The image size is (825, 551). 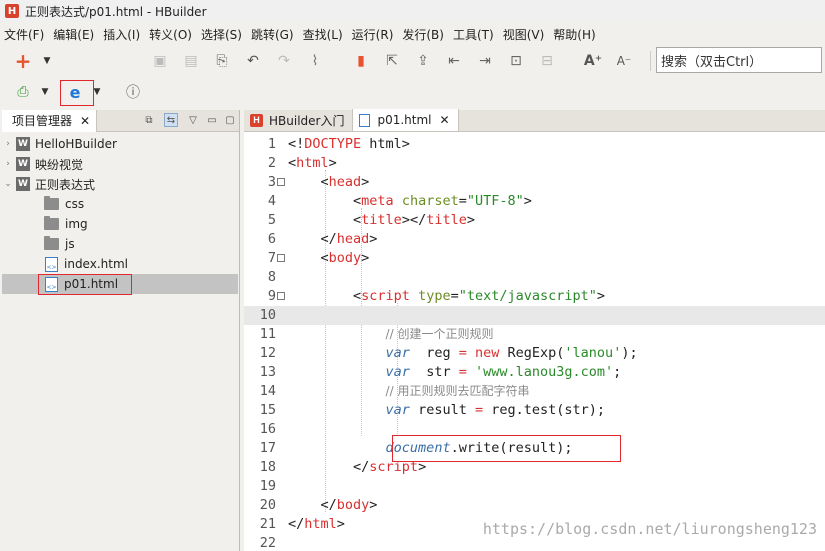 I want to click on code-line: 7 <body>, so click(x=318, y=258).